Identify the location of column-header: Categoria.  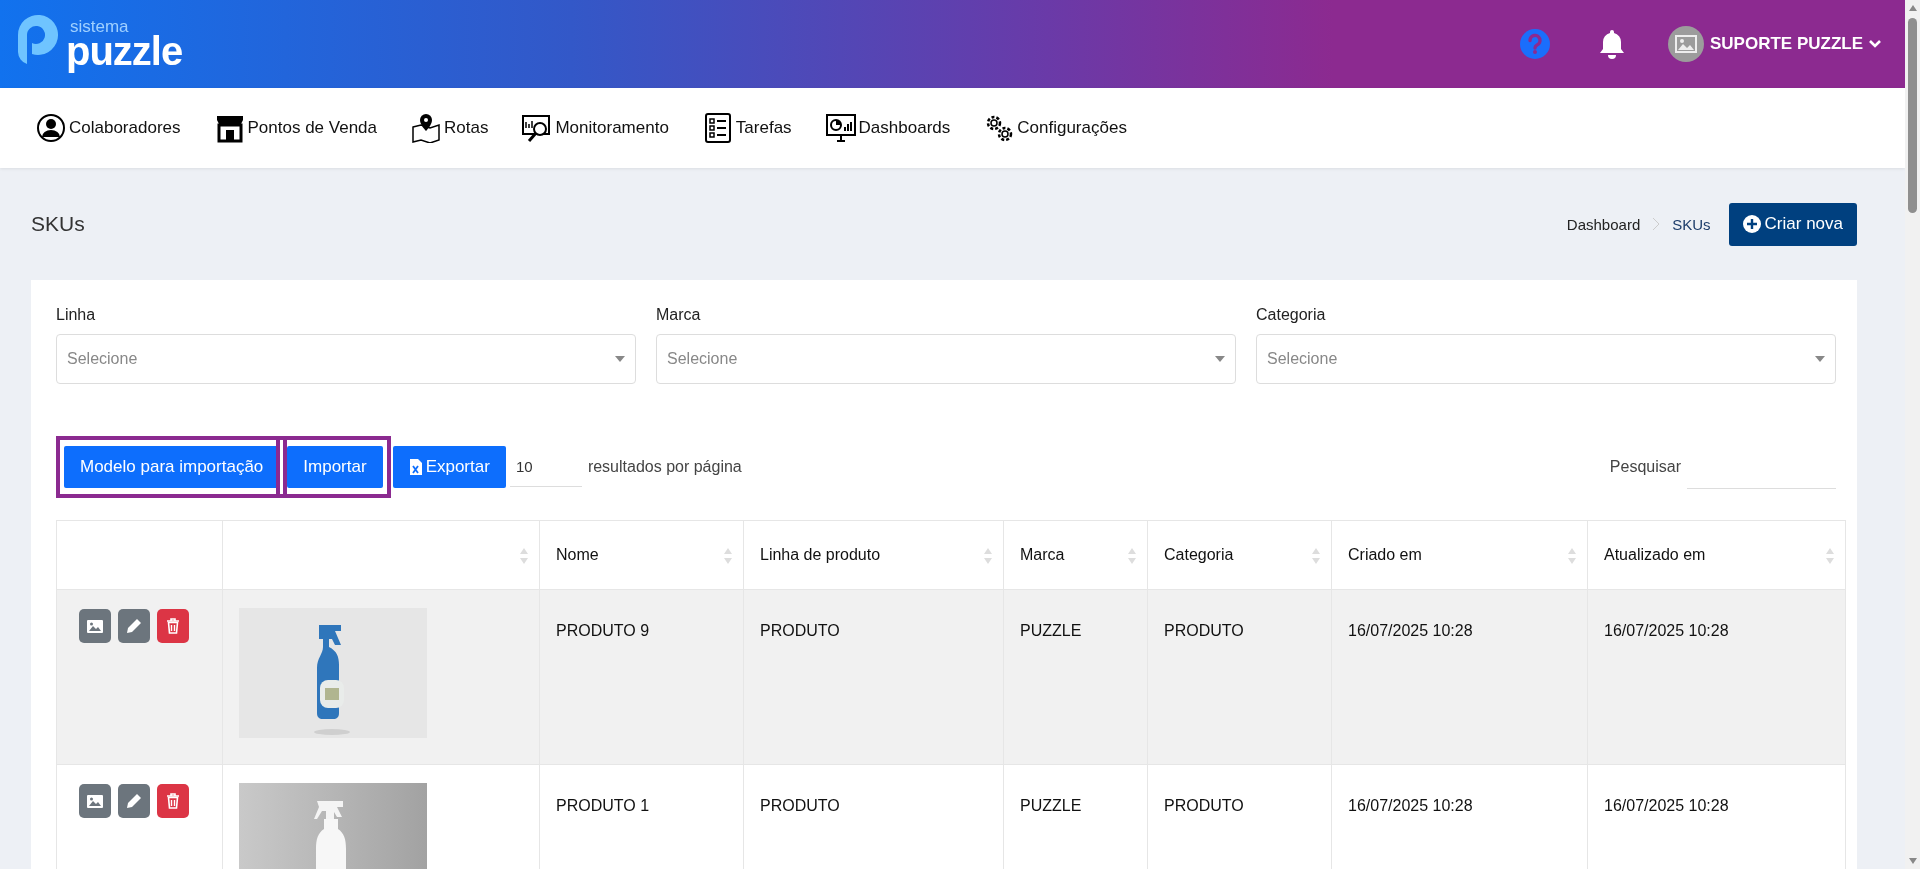
(1239, 555).